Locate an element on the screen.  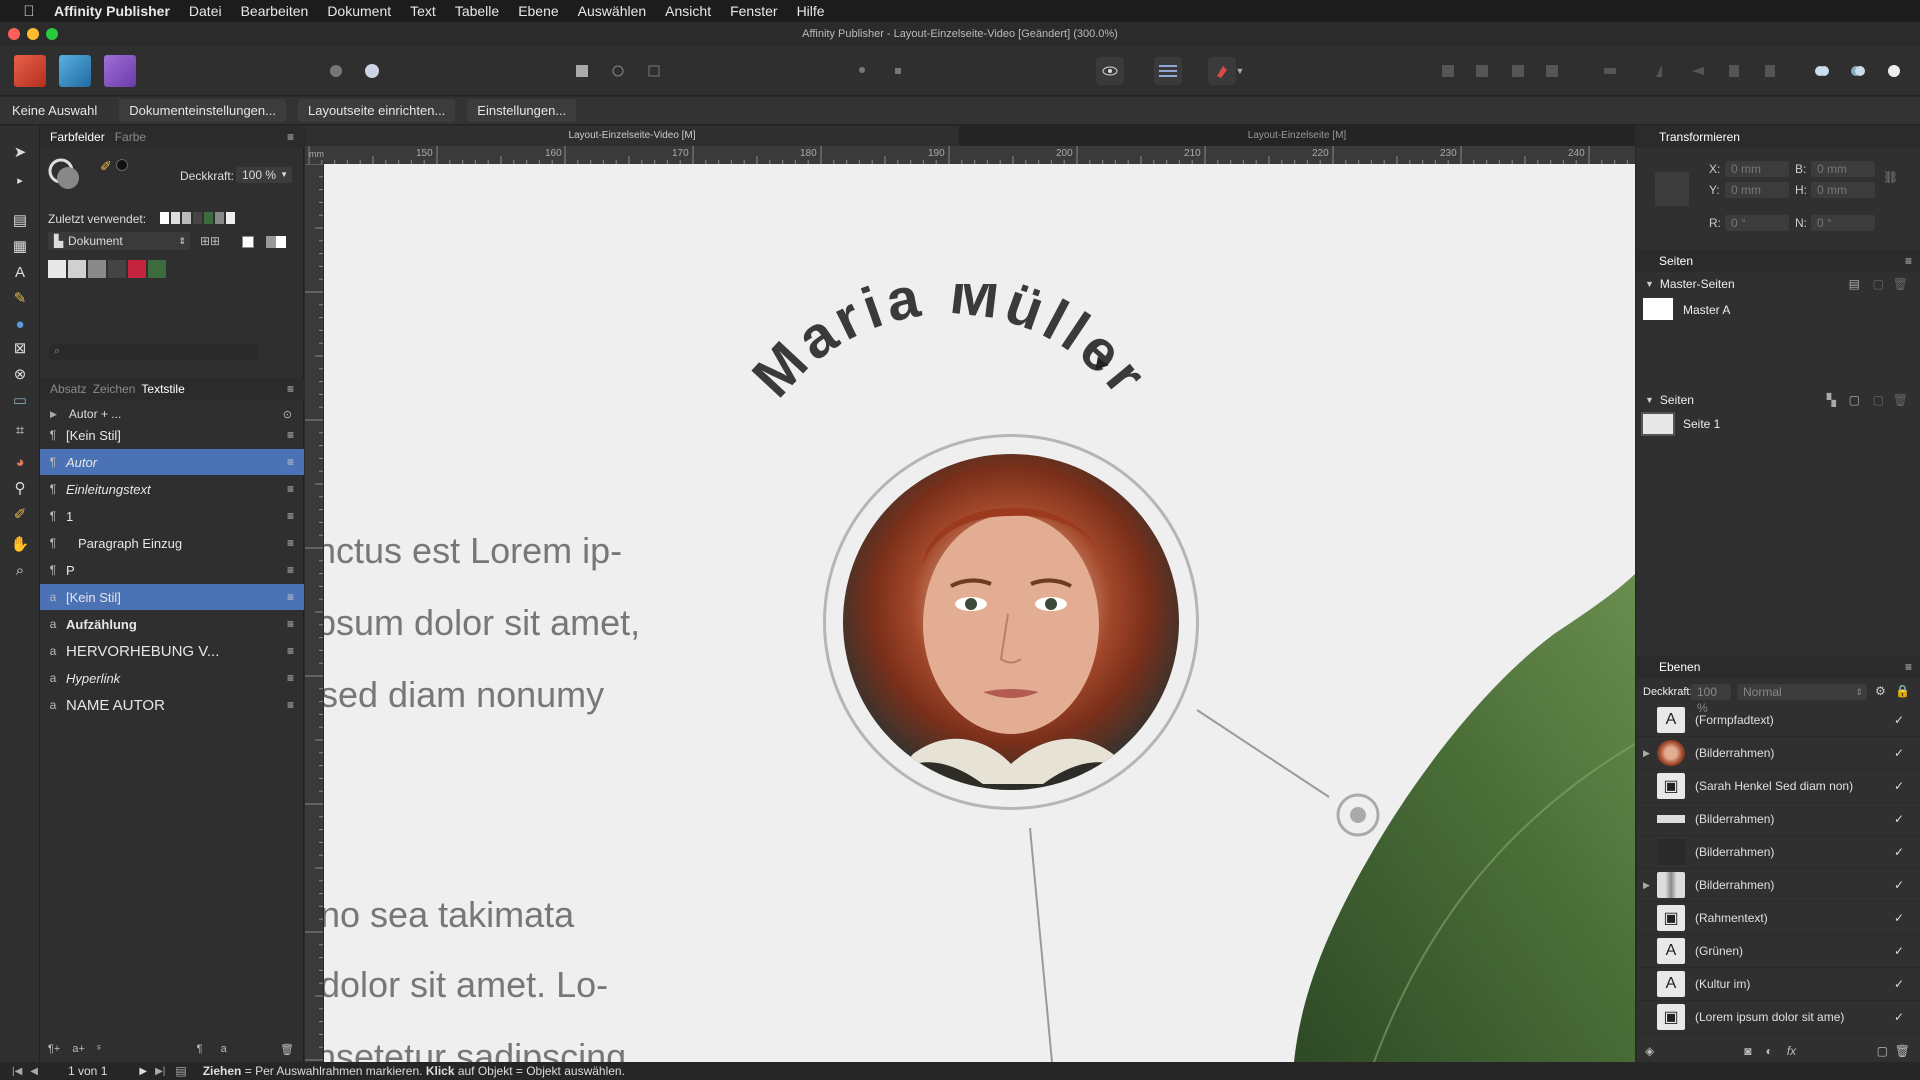
none-swatch-icon is located at coordinates (248, 242).